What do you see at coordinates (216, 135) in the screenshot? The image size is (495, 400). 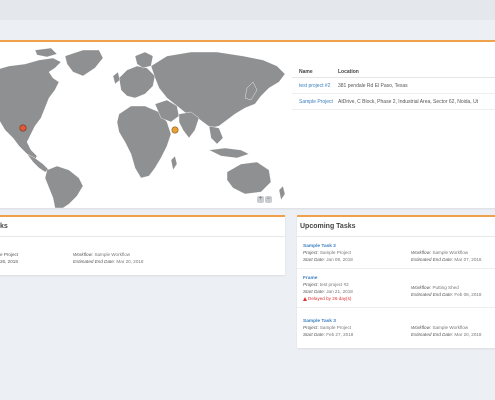 I see `southeast-asia-shape` at bounding box center [216, 135].